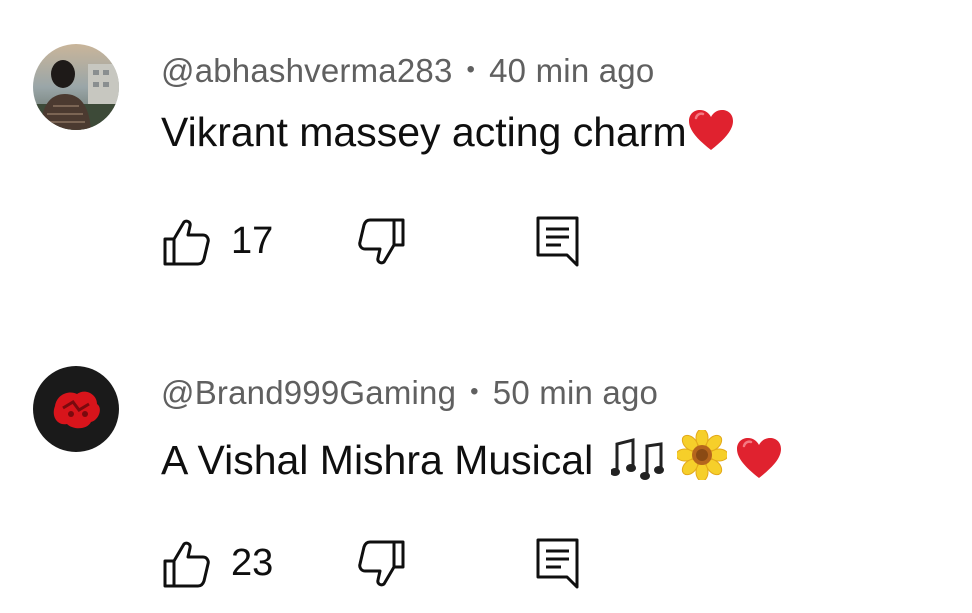 The image size is (972, 613). What do you see at coordinates (307, 70) in the screenshot?
I see `comment-author: @abhashverma283` at bounding box center [307, 70].